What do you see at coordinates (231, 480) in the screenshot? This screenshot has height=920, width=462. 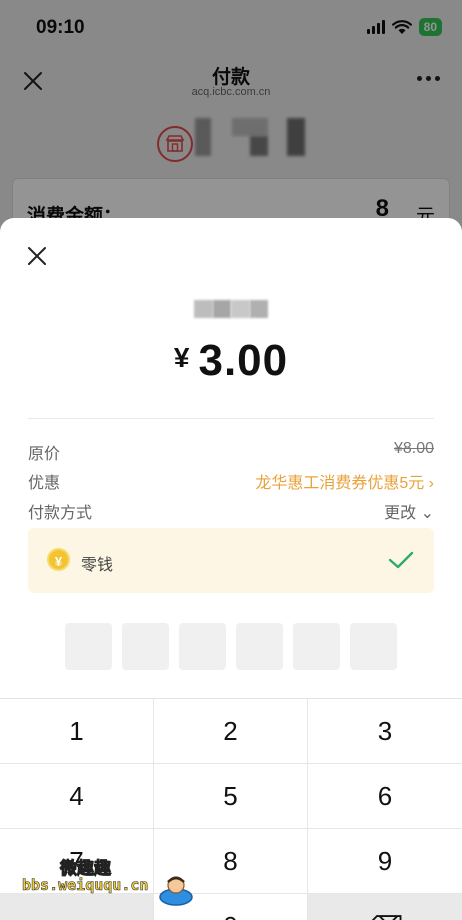 I see `discount-row: 优惠 龙华惠工消费券优惠5元 ›` at bounding box center [231, 480].